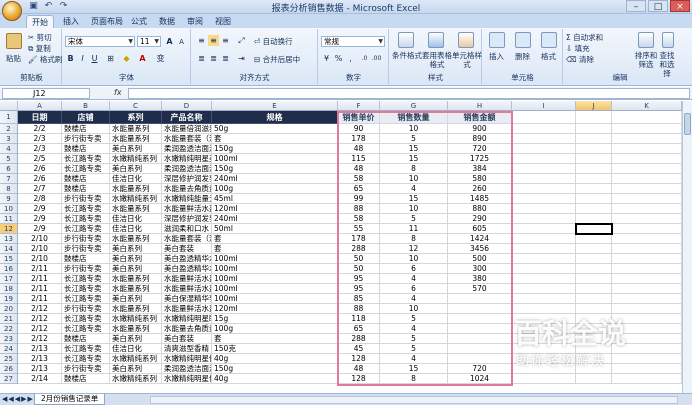 This screenshot has width=692, height=405. I want to click on italic-button: I, so click(82, 58).